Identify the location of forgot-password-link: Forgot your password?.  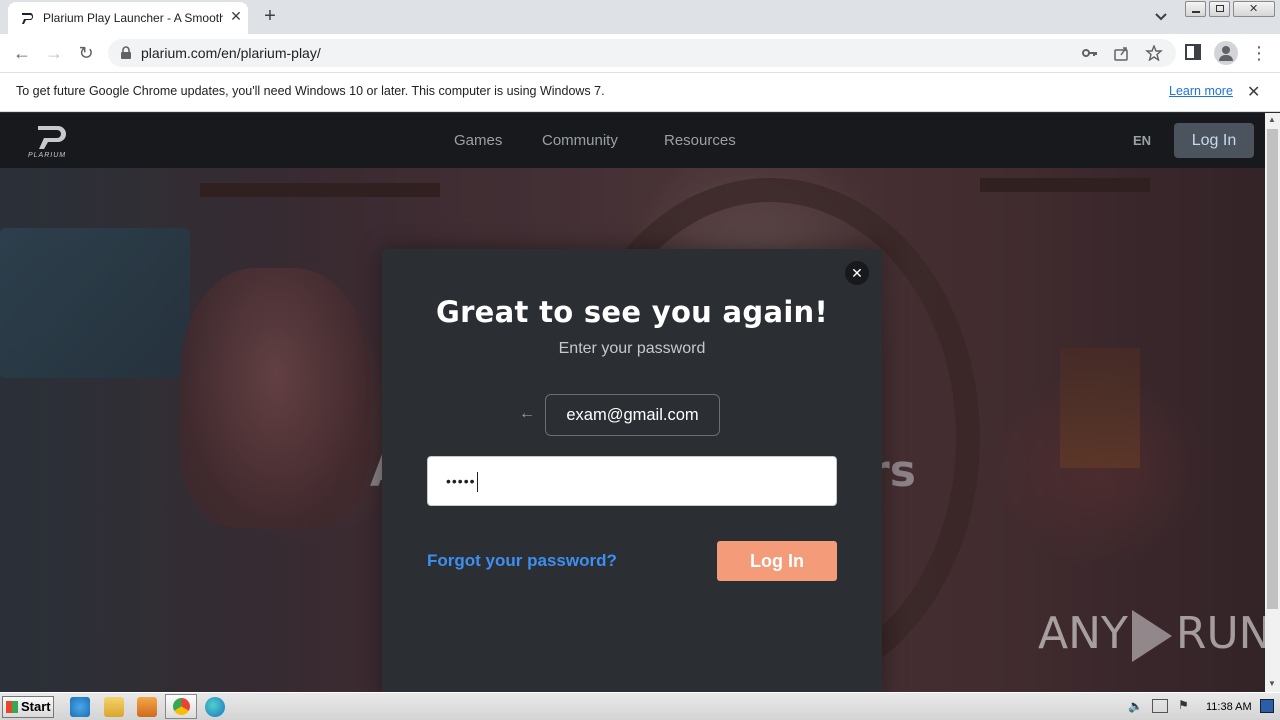
(522, 561).